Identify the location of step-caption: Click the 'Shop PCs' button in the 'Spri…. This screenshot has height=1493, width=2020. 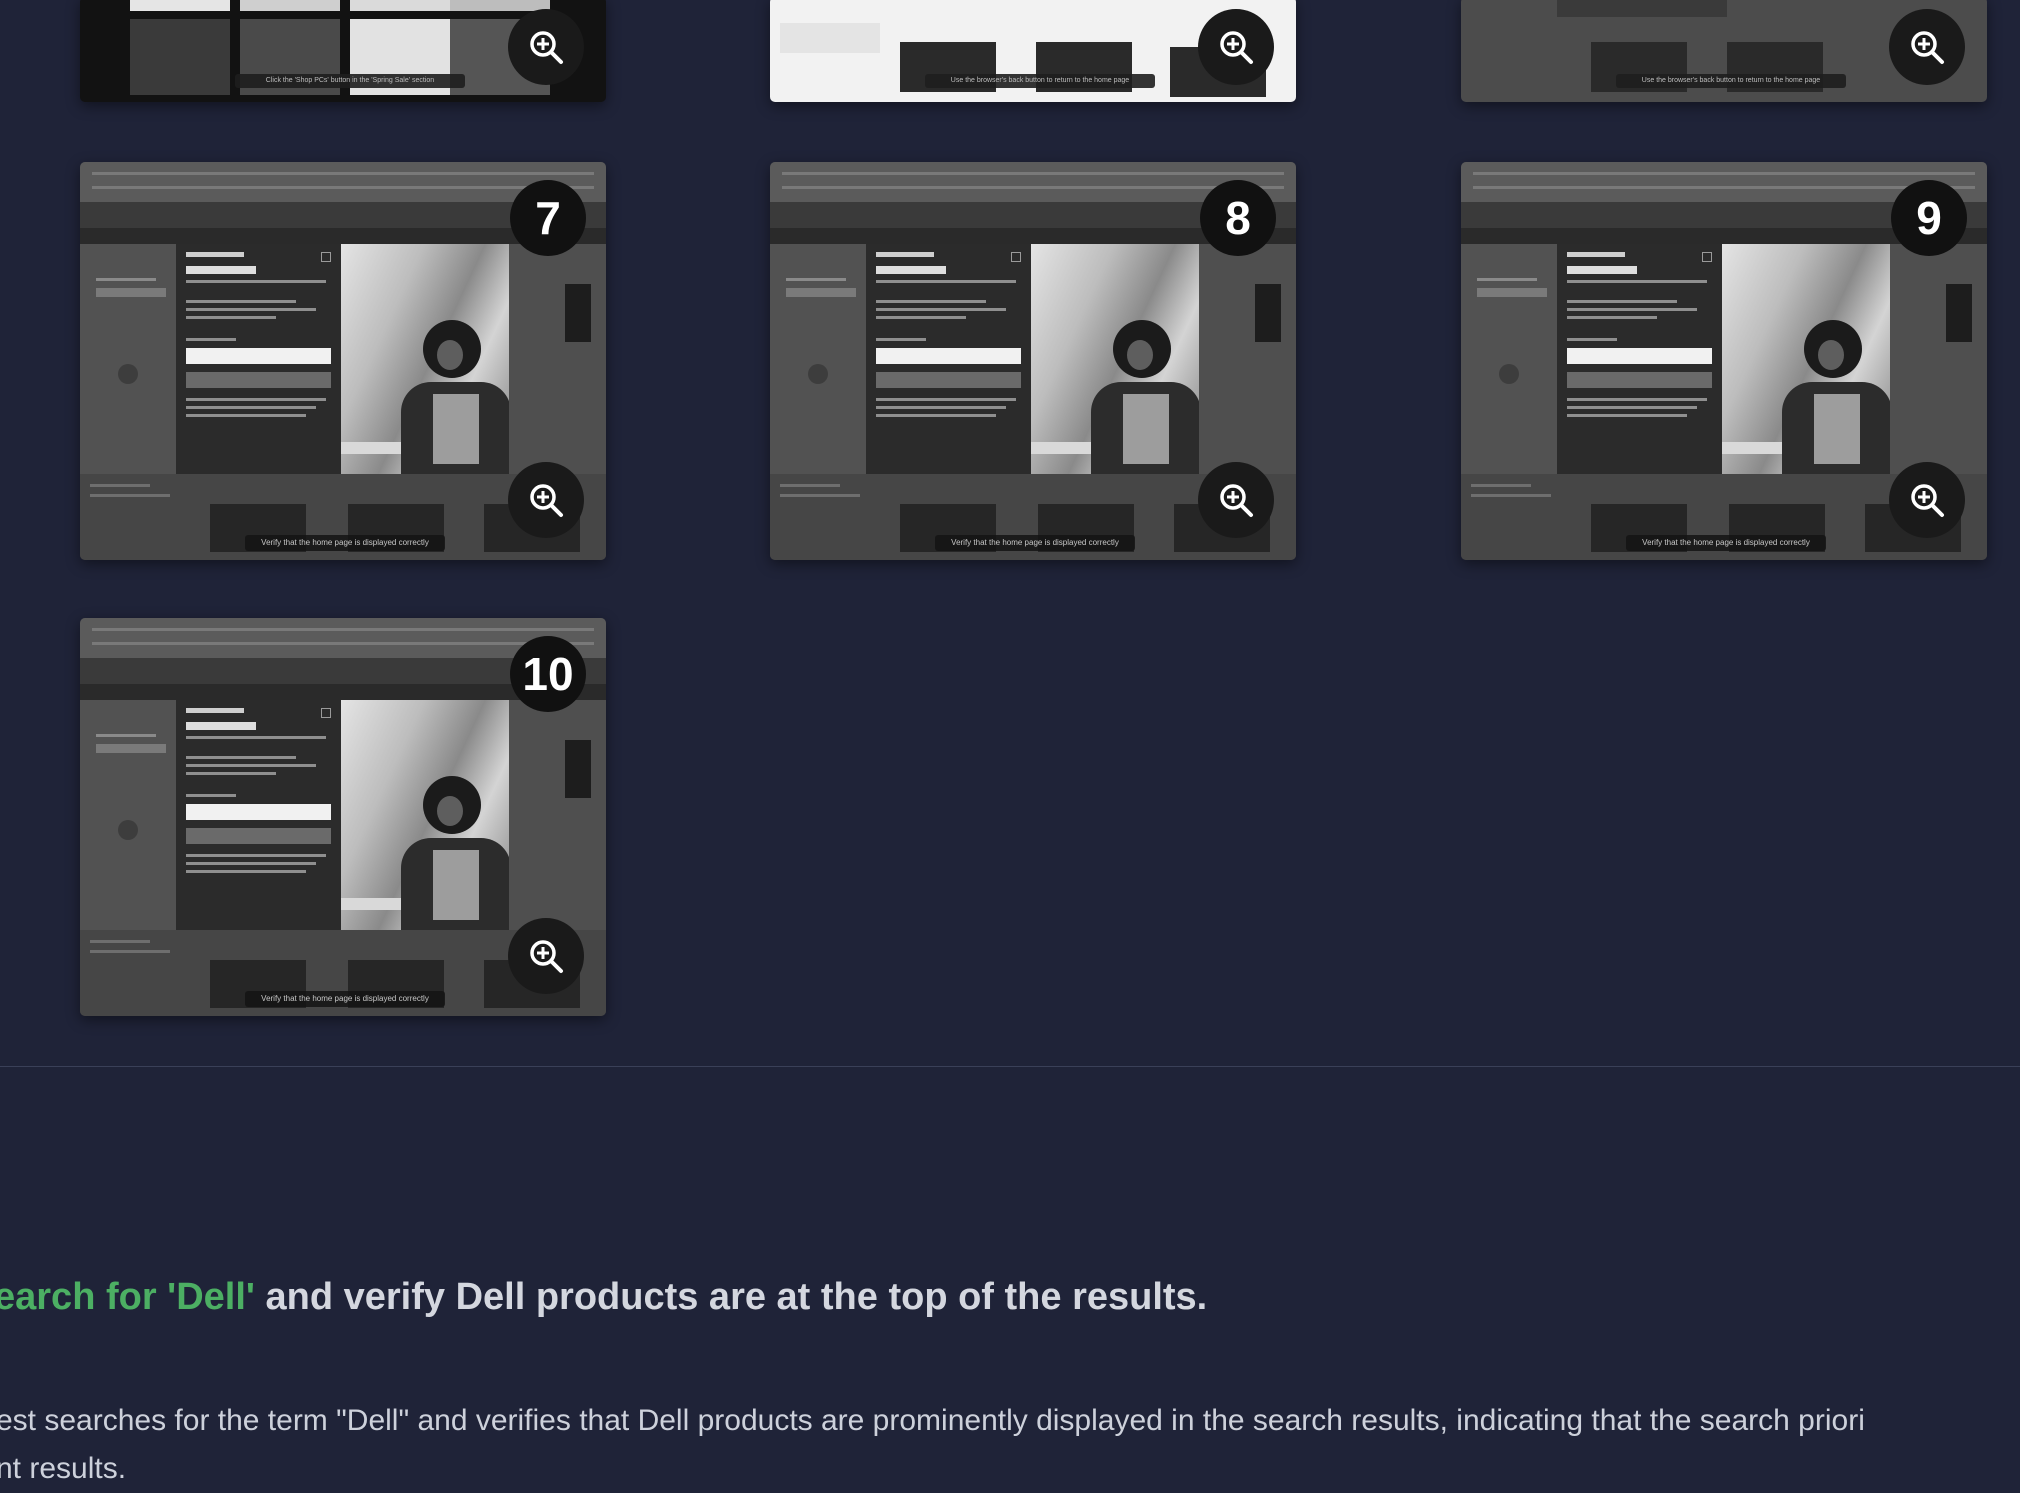
(350, 81).